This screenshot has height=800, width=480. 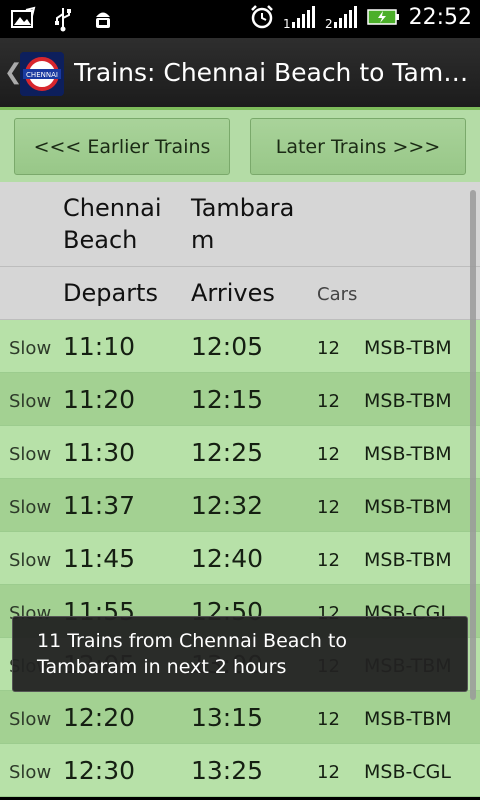 What do you see at coordinates (99, 558) in the screenshot?
I see `depart-time: 11:45` at bounding box center [99, 558].